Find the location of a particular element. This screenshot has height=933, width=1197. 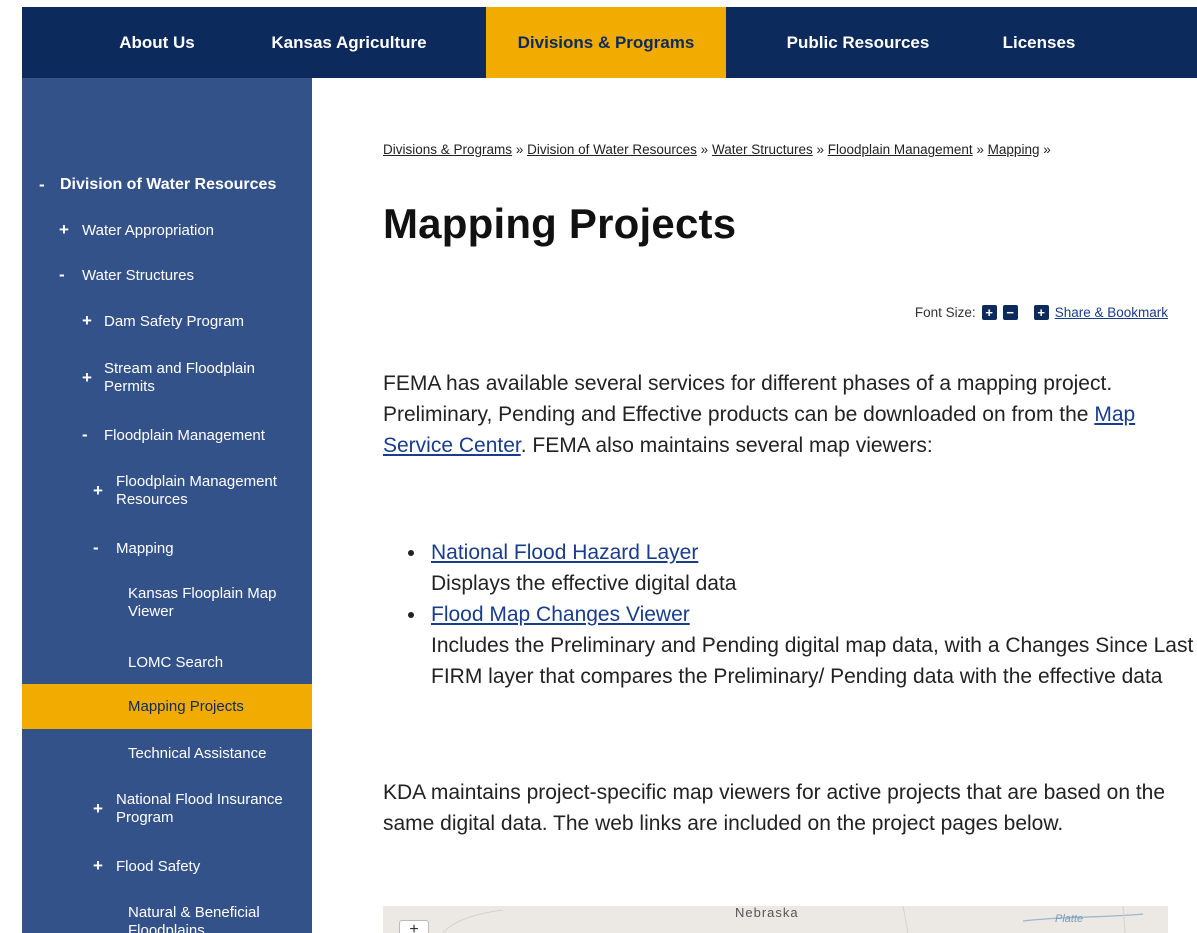

breadcrumb-division-of-water-resources: Division of Water Resources is located at coordinates (612, 149).